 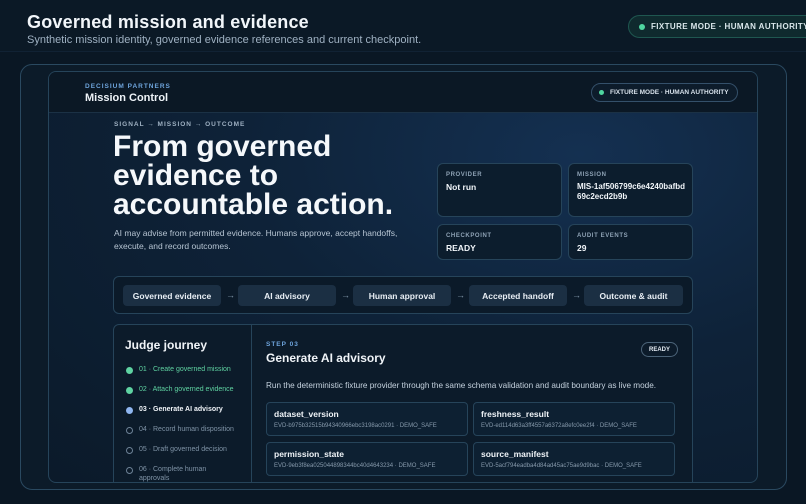 What do you see at coordinates (168, 22) in the screenshot?
I see `page-title: Governed mission and evidence` at bounding box center [168, 22].